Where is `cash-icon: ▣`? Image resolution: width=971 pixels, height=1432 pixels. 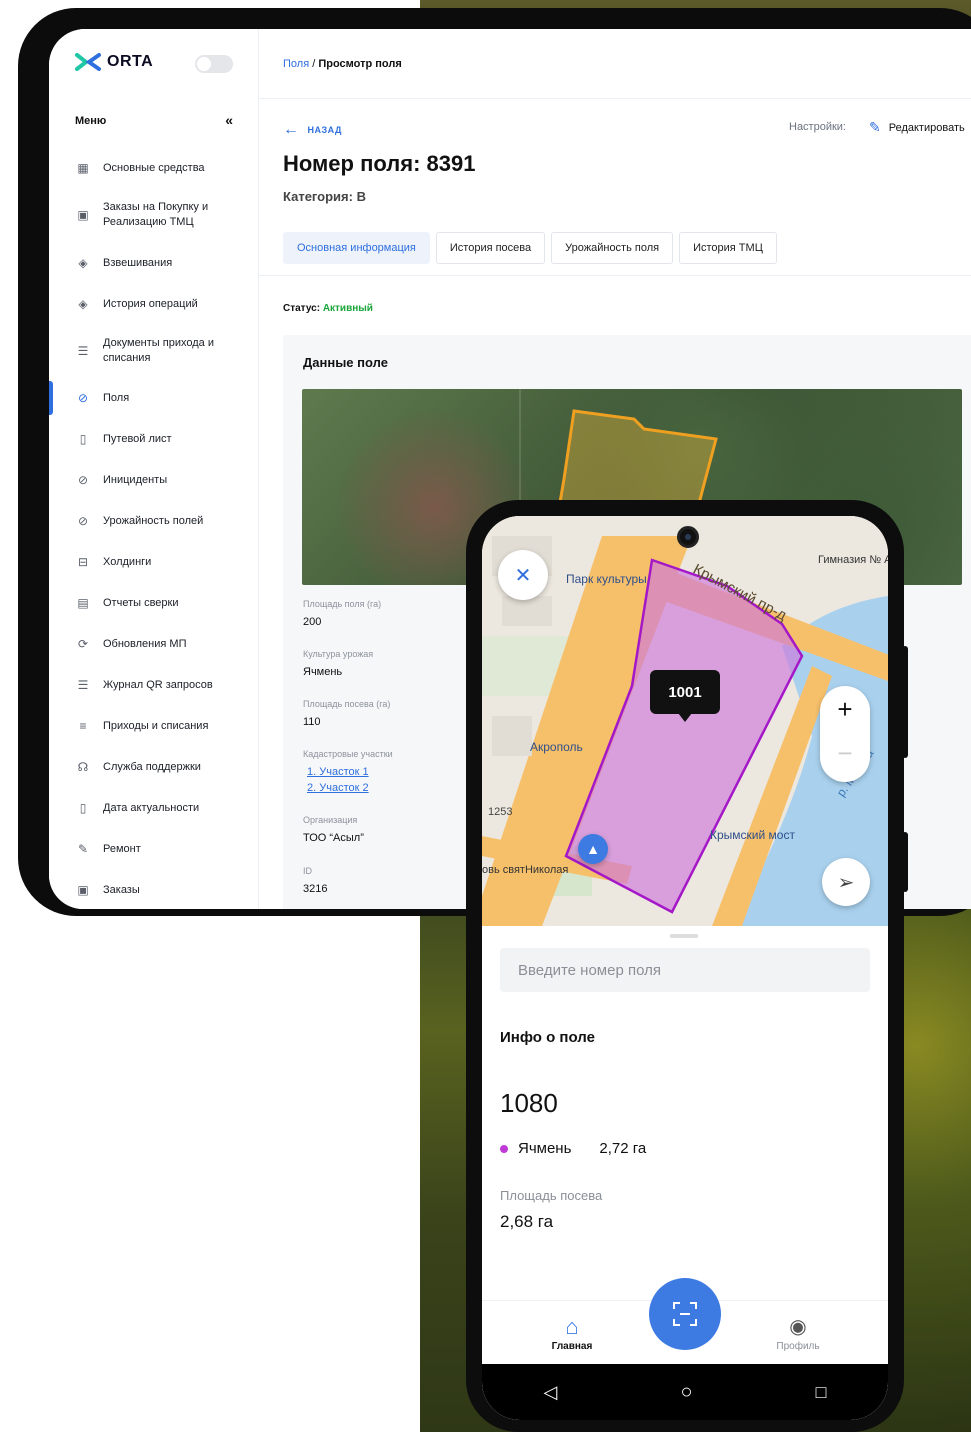 cash-icon: ▣ is located at coordinates (83, 890).